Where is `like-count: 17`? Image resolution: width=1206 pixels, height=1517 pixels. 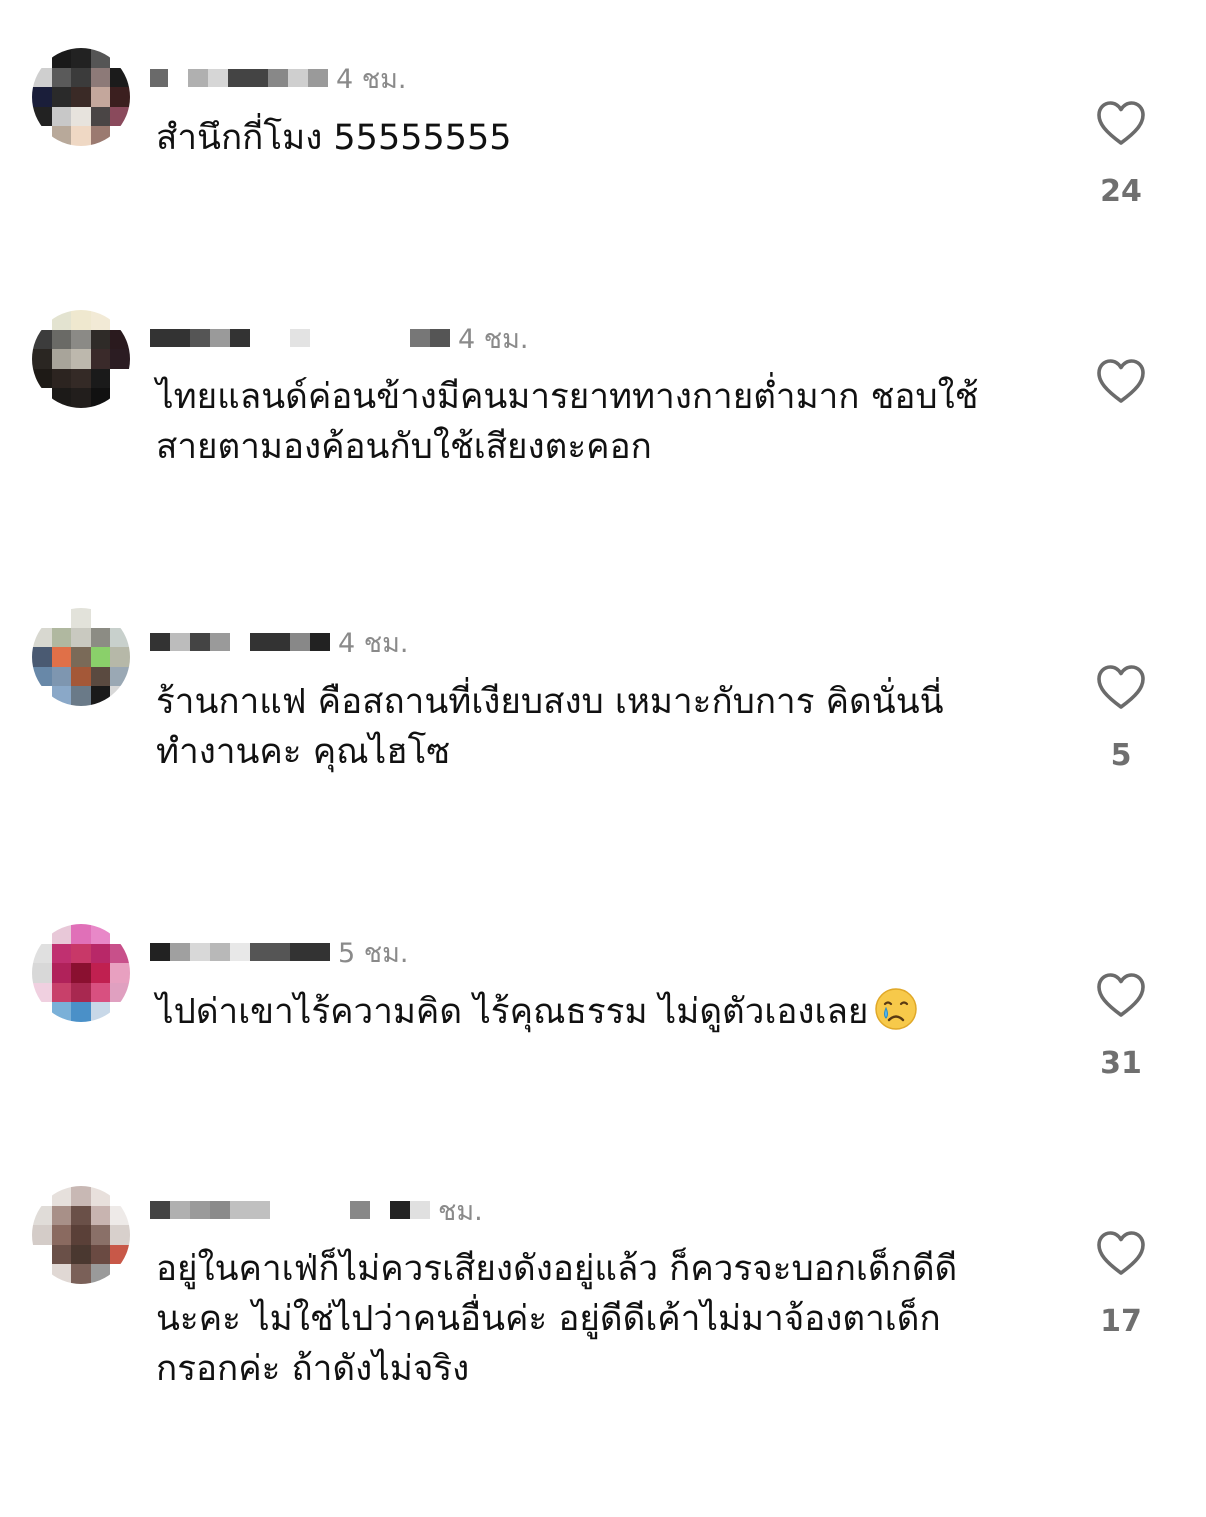 like-count: 17 is located at coordinates (1121, 1321).